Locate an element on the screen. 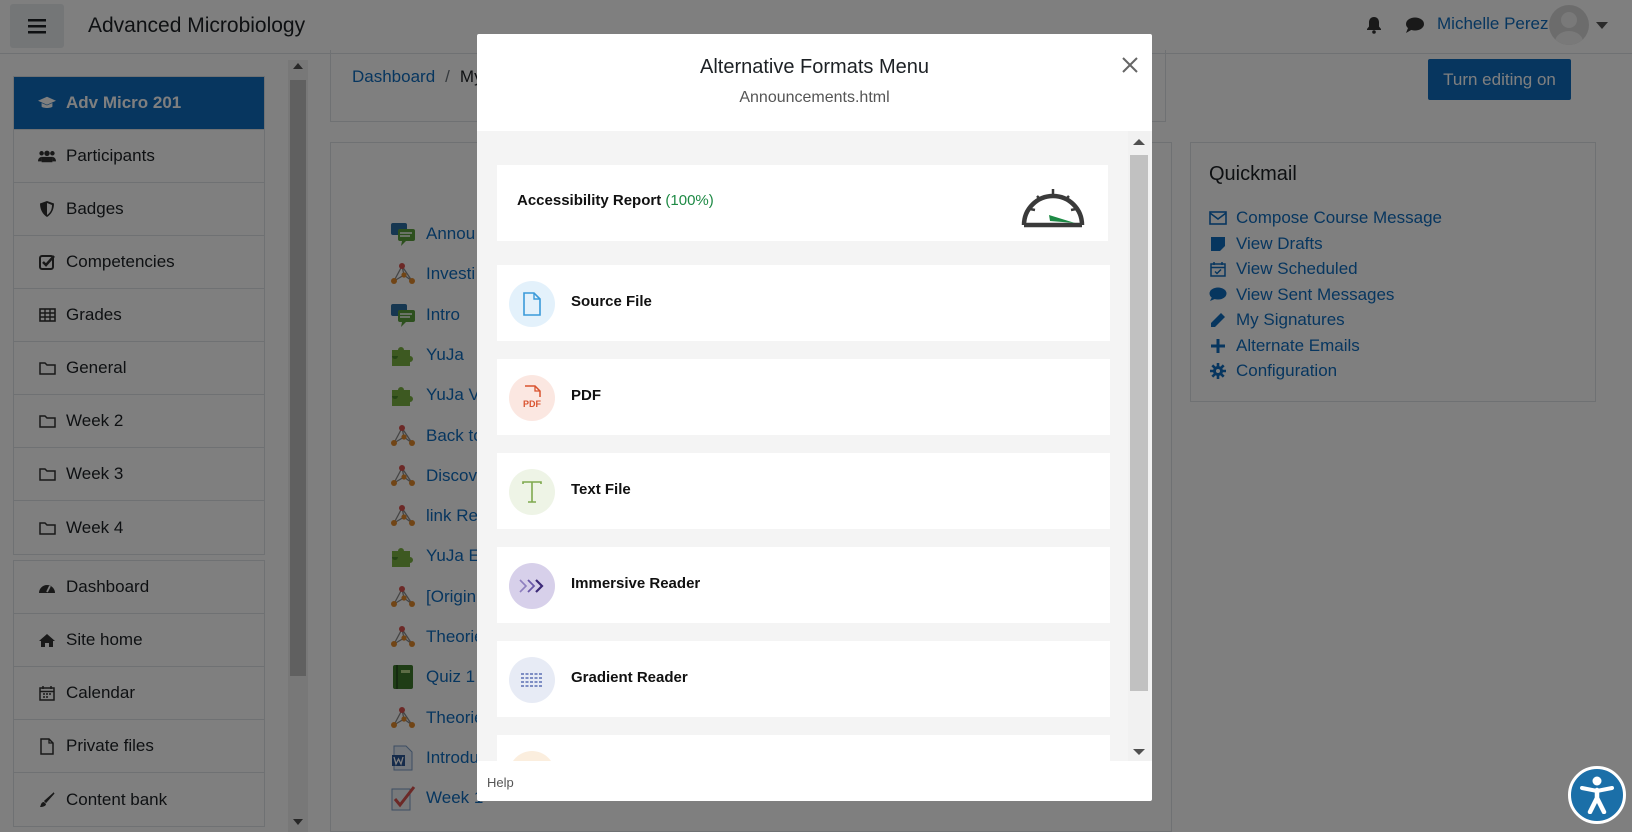  modal-filename: Announcements.html is located at coordinates (814, 97).